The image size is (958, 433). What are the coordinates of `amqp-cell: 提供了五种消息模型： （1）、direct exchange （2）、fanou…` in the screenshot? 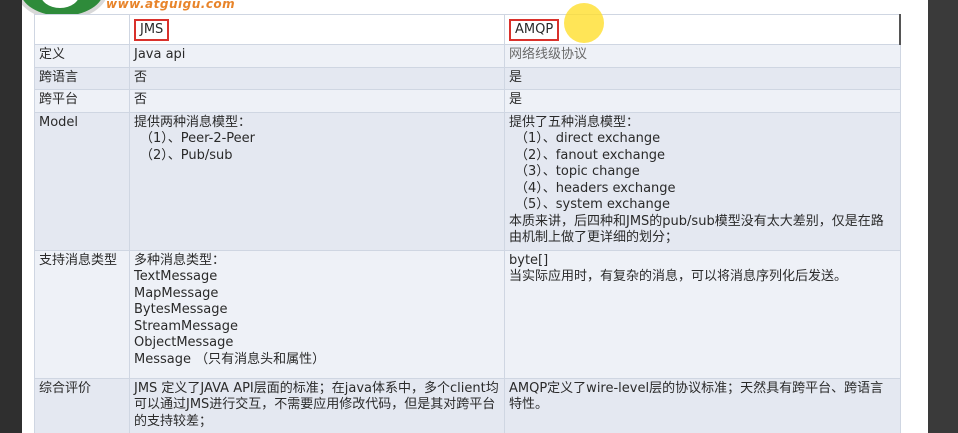 It's located at (702, 181).